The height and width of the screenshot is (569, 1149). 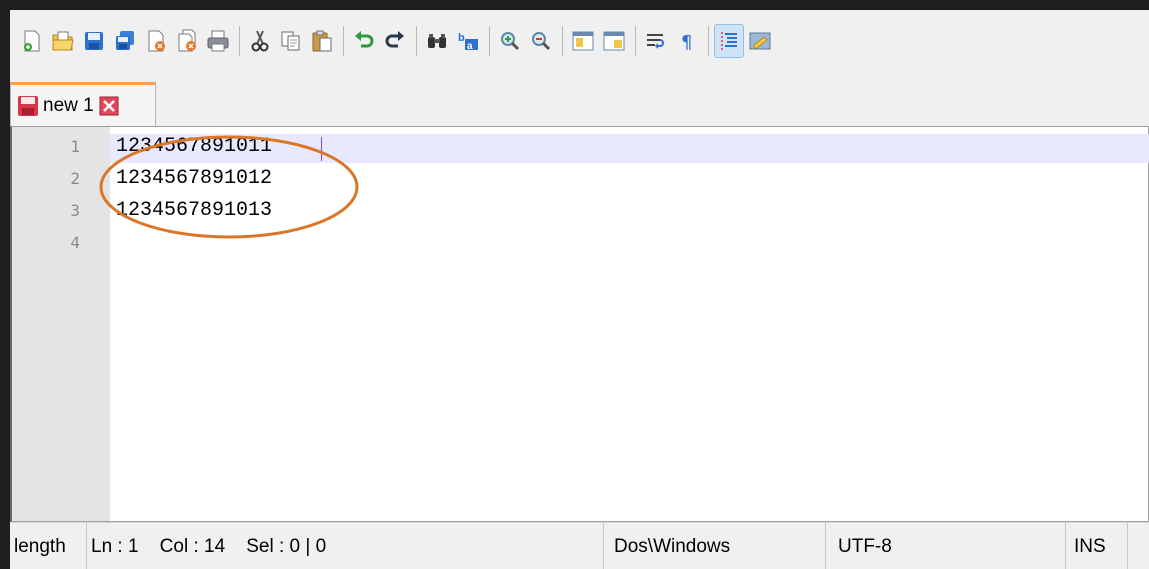 I want to click on zoom-out-icon, so click(x=541, y=41).